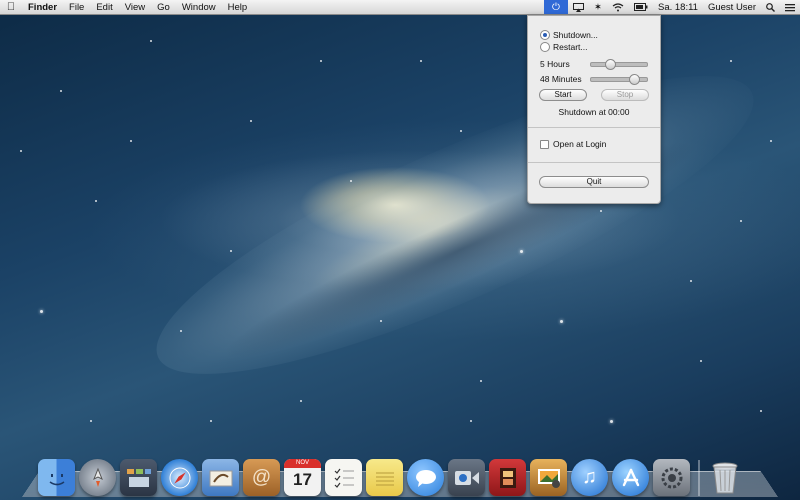 This screenshot has width=800, height=500. What do you see at coordinates (56, 477) in the screenshot?
I see `finder-icon` at bounding box center [56, 477].